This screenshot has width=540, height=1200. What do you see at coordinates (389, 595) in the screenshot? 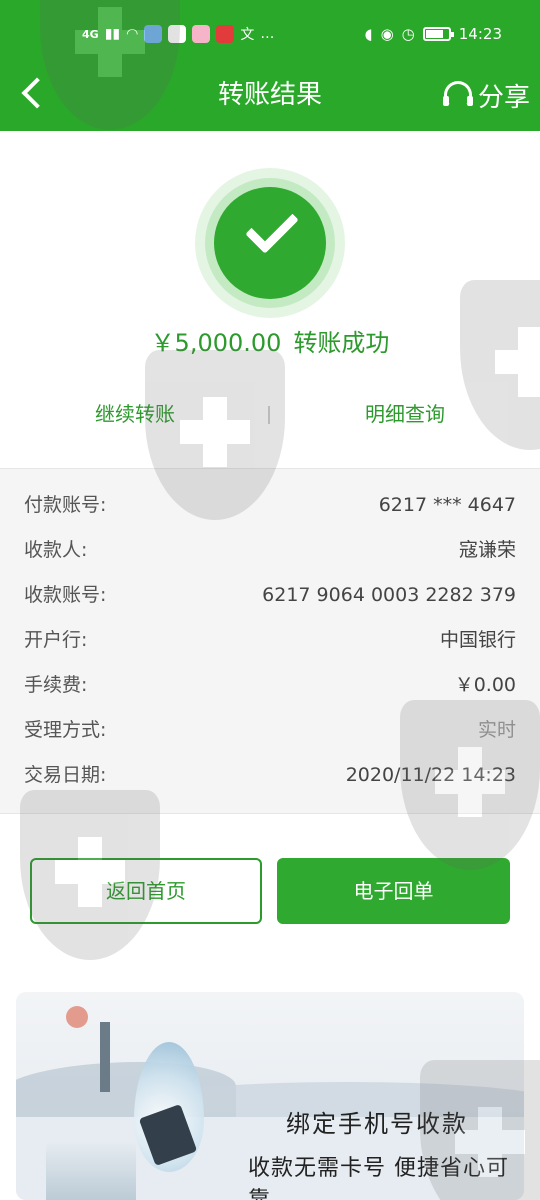
I see `detail-value: 6217 9064 0003 2282 379` at bounding box center [389, 595].